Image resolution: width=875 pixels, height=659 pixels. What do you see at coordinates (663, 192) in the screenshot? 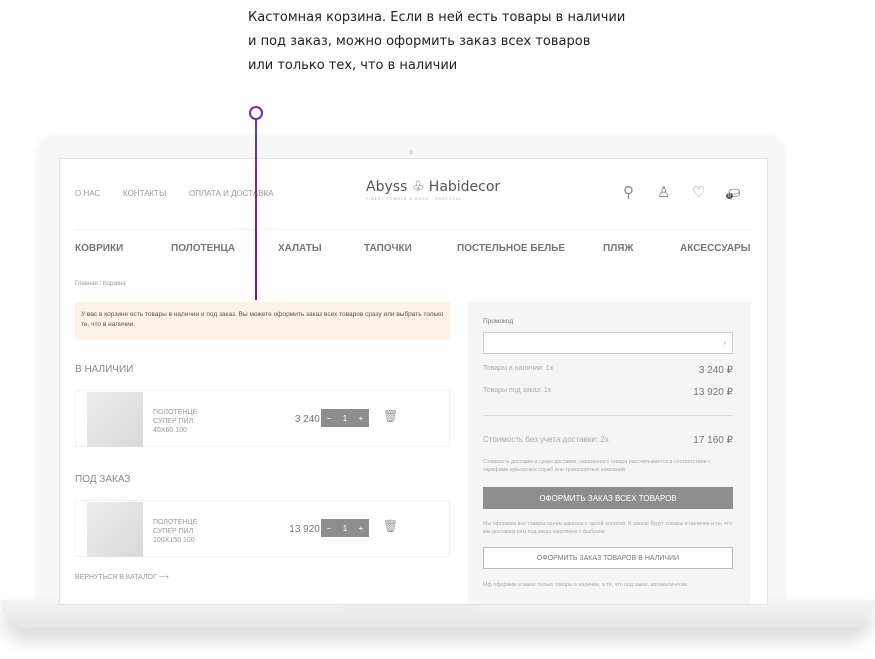
I see `user-icon: ♙` at bounding box center [663, 192].